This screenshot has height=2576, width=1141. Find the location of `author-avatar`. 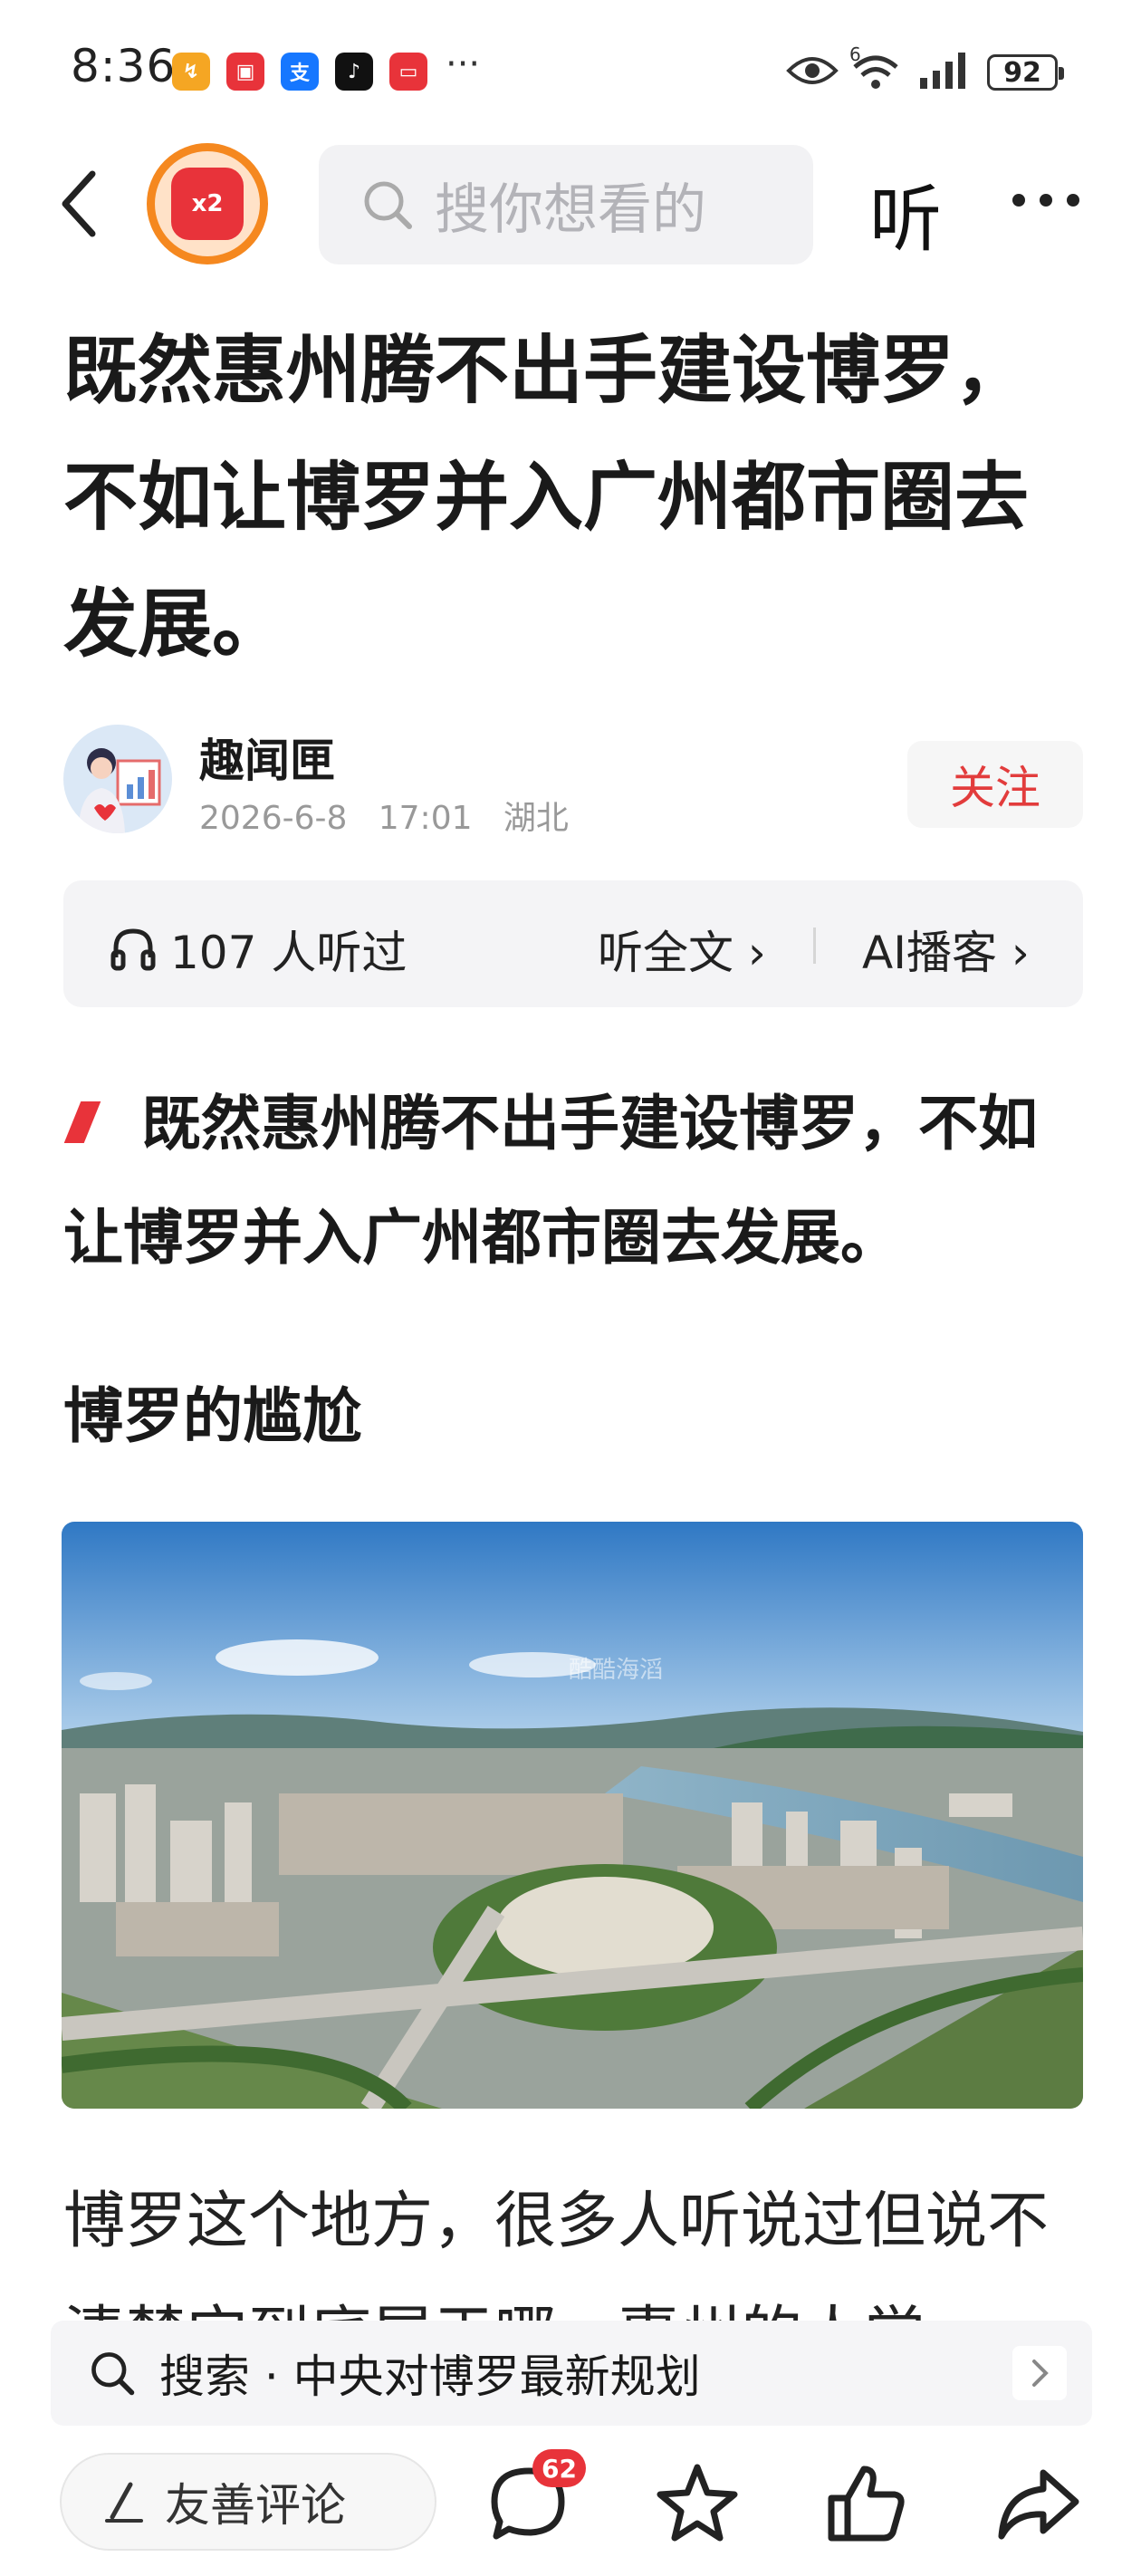

author-avatar is located at coordinates (118, 779).